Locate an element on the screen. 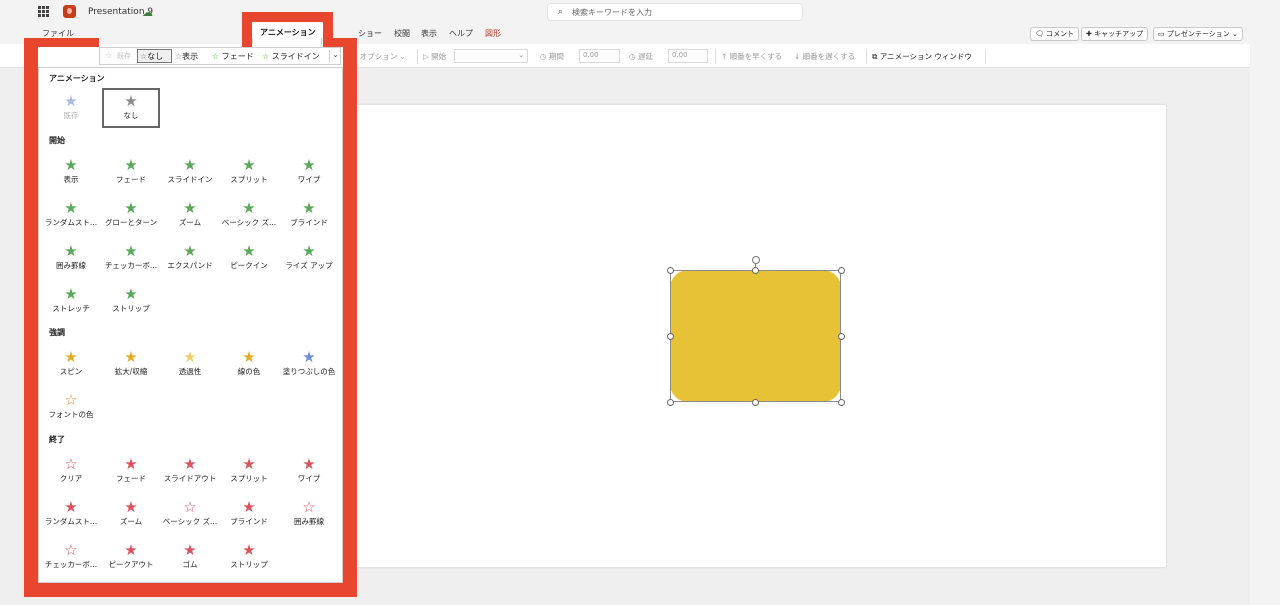 This screenshot has height=605, width=1280. entrance-item: ★ ズーム is located at coordinates (190, 216).